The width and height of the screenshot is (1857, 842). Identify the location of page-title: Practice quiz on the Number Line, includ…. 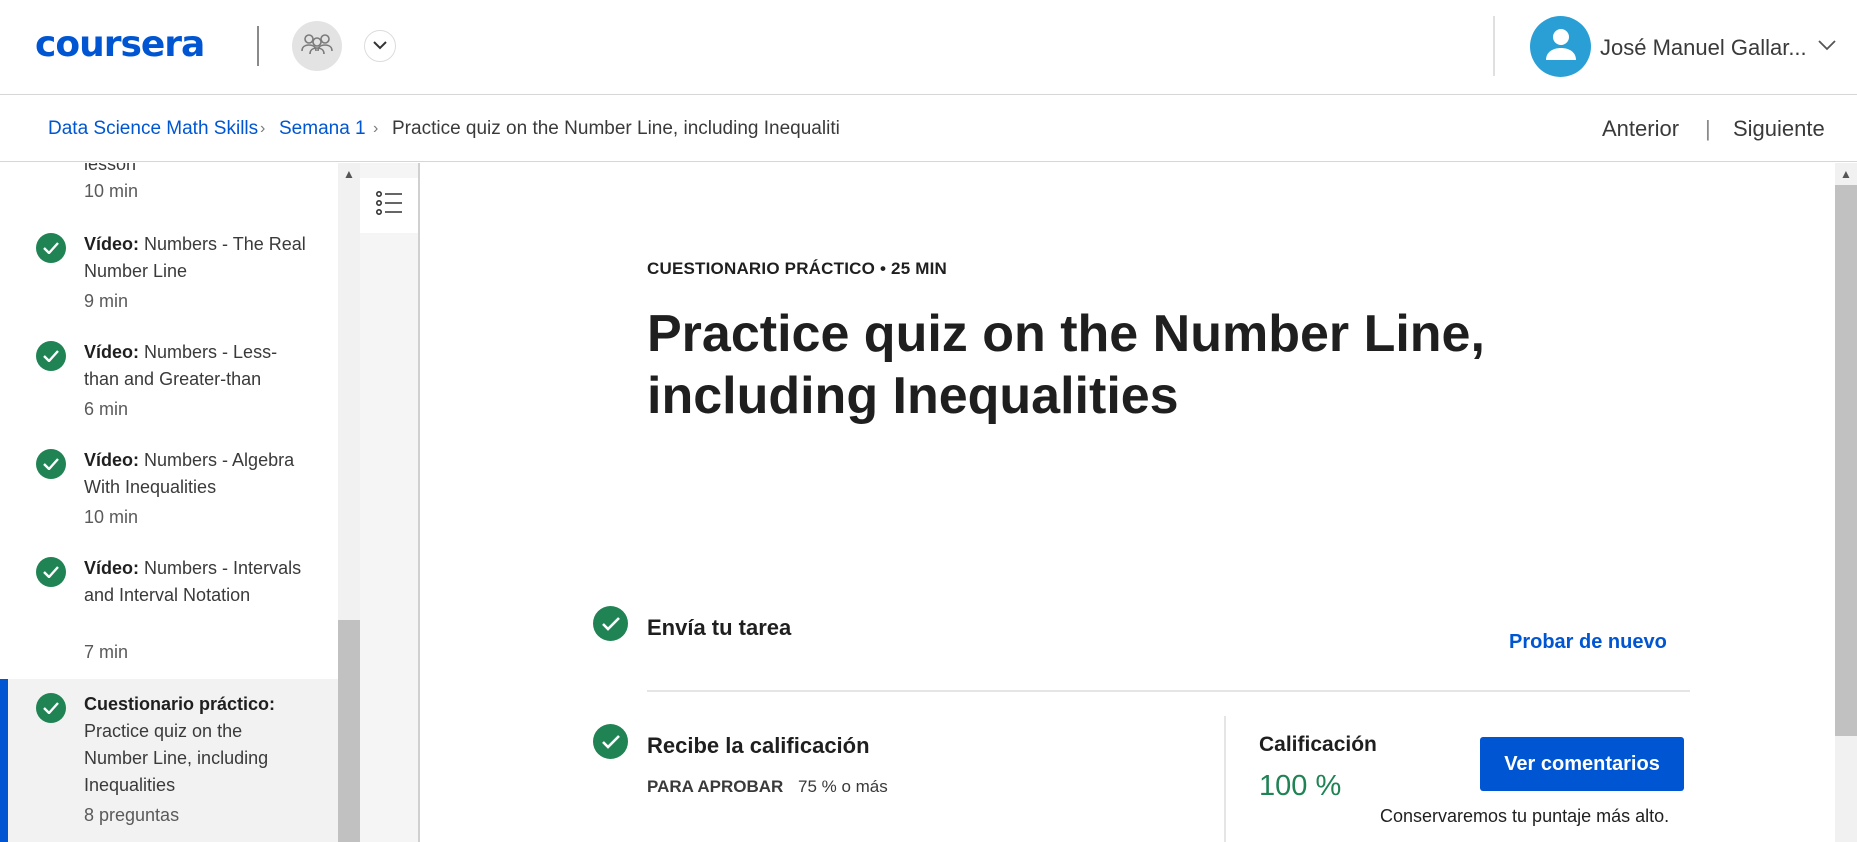
(1066, 365).